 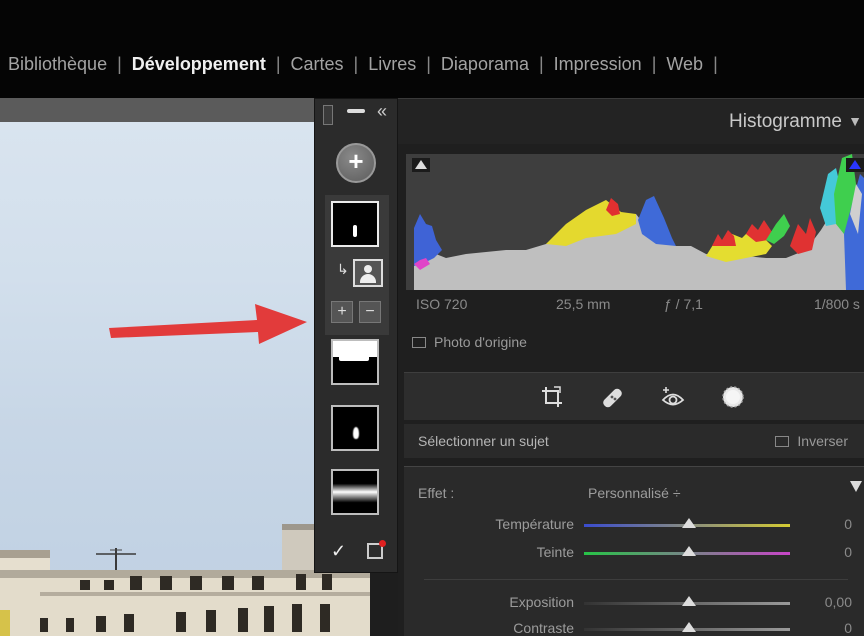 What do you see at coordinates (683, 304) in the screenshot?
I see `exif-aperture: ƒ / 7,1` at bounding box center [683, 304].